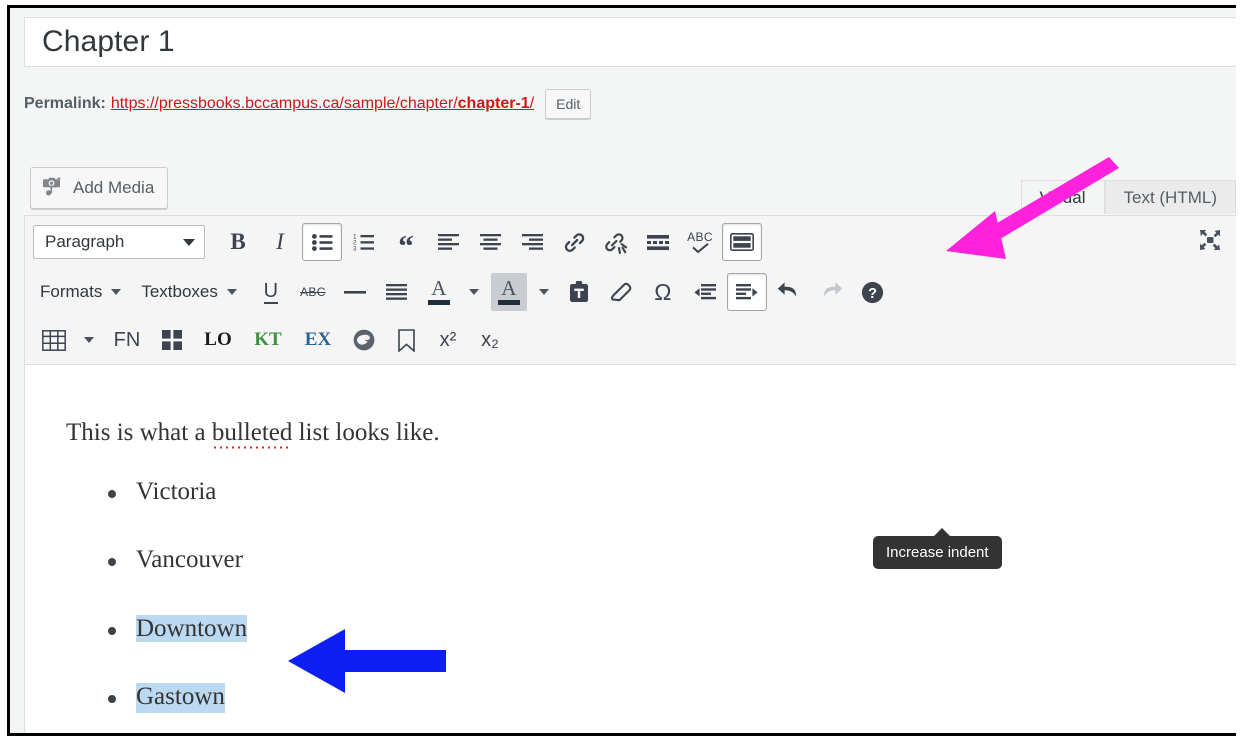 Image resolution: width=1241 pixels, height=739 pixels. I want to click on text-color-icon: A, so click(439, 292).